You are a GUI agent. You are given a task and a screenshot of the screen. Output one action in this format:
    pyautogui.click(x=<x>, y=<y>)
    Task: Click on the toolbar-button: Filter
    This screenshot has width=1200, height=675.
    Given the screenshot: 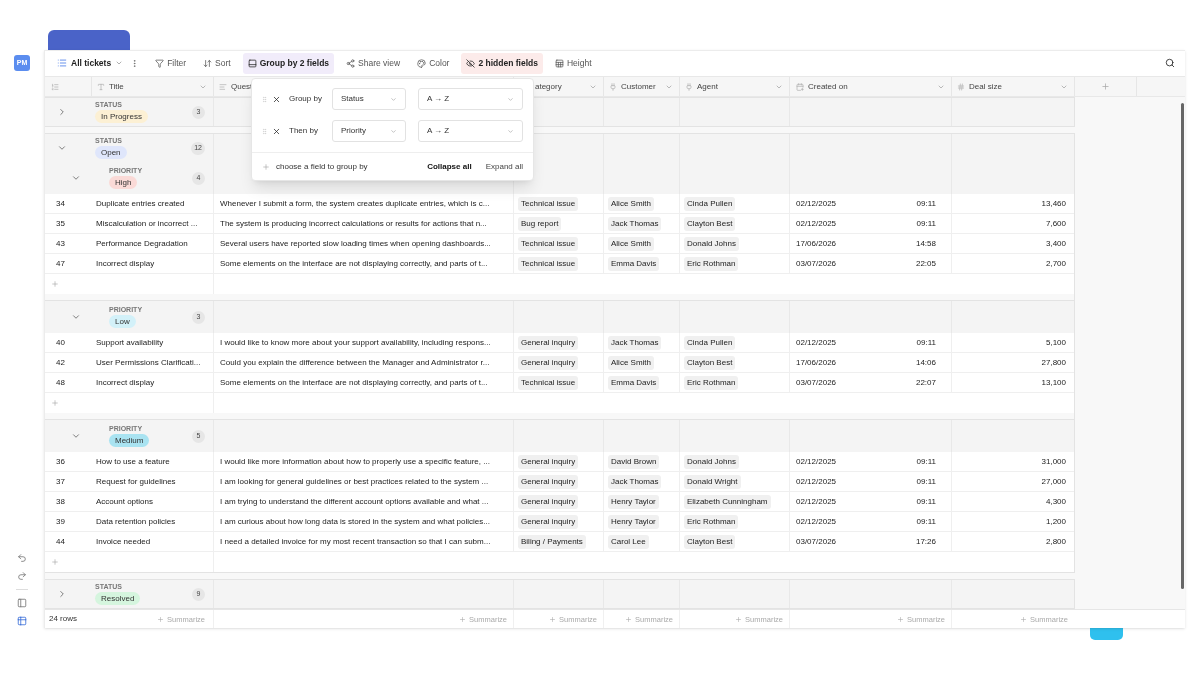 What is the action you would take?
    pyautogui.click(x=171, y=63)
    